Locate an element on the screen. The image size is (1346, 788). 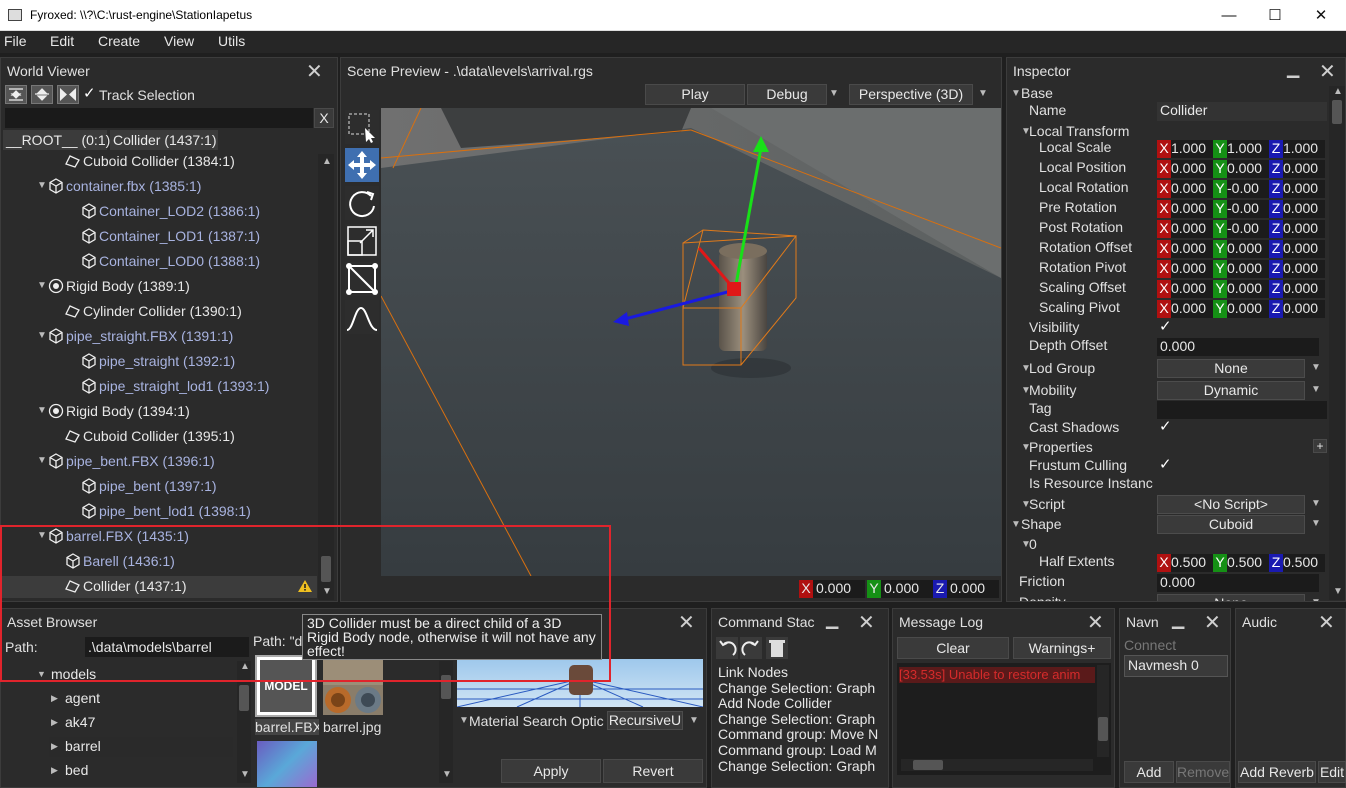
cursor-y-field: 0.000 is located at coordinates (907, 589).